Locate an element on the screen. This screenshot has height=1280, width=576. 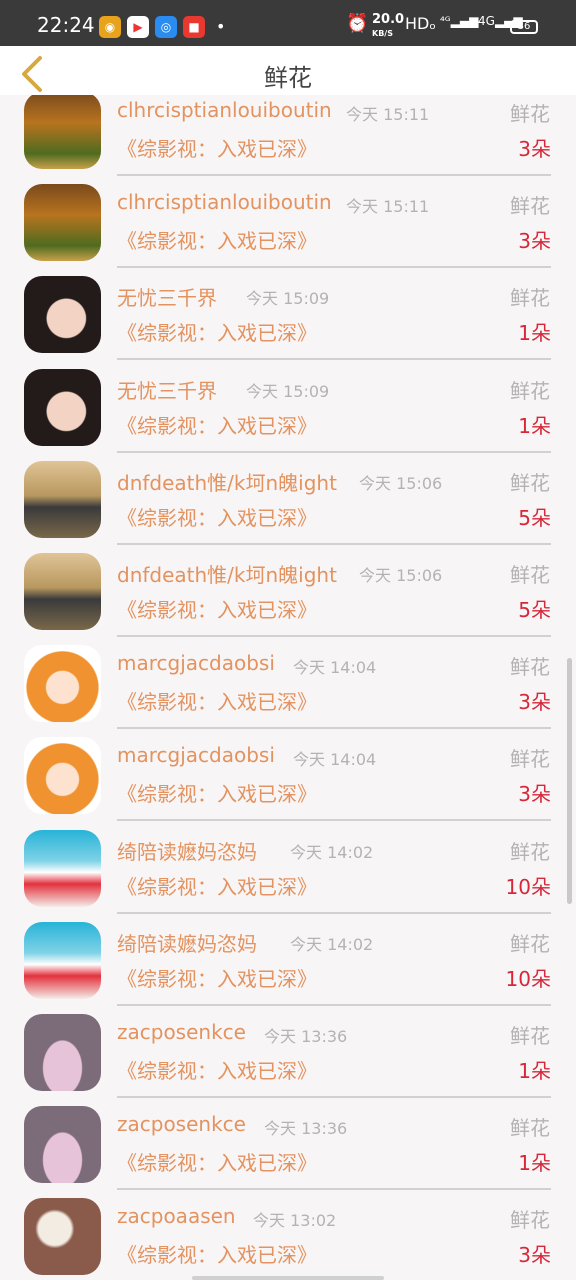
list-item: zacpoaasen 今天 13:02 鲜花 《综影视：入戏已深》 3朵 is located at coordinates (288, 1236).